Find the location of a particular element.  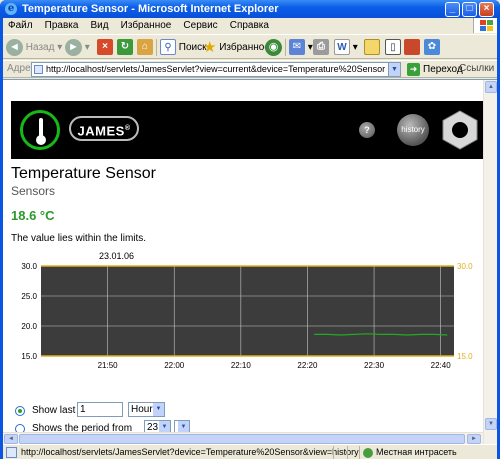

messenger-icon: ✿ is located at coordinates (432, 47).